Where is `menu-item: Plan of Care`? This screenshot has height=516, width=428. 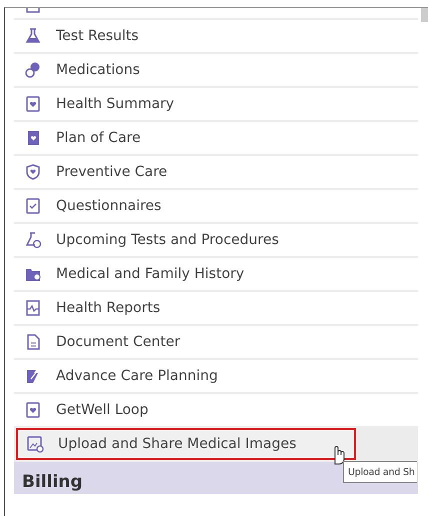
menu-item: Plan of Care is located at coordinates (216, 138).